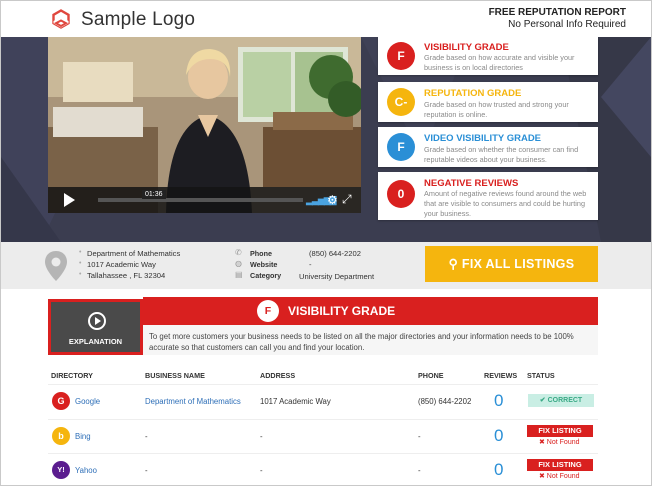 The width and height of the screenshot is (652, 486). I want to click on website-value: -, so click(310, 264).